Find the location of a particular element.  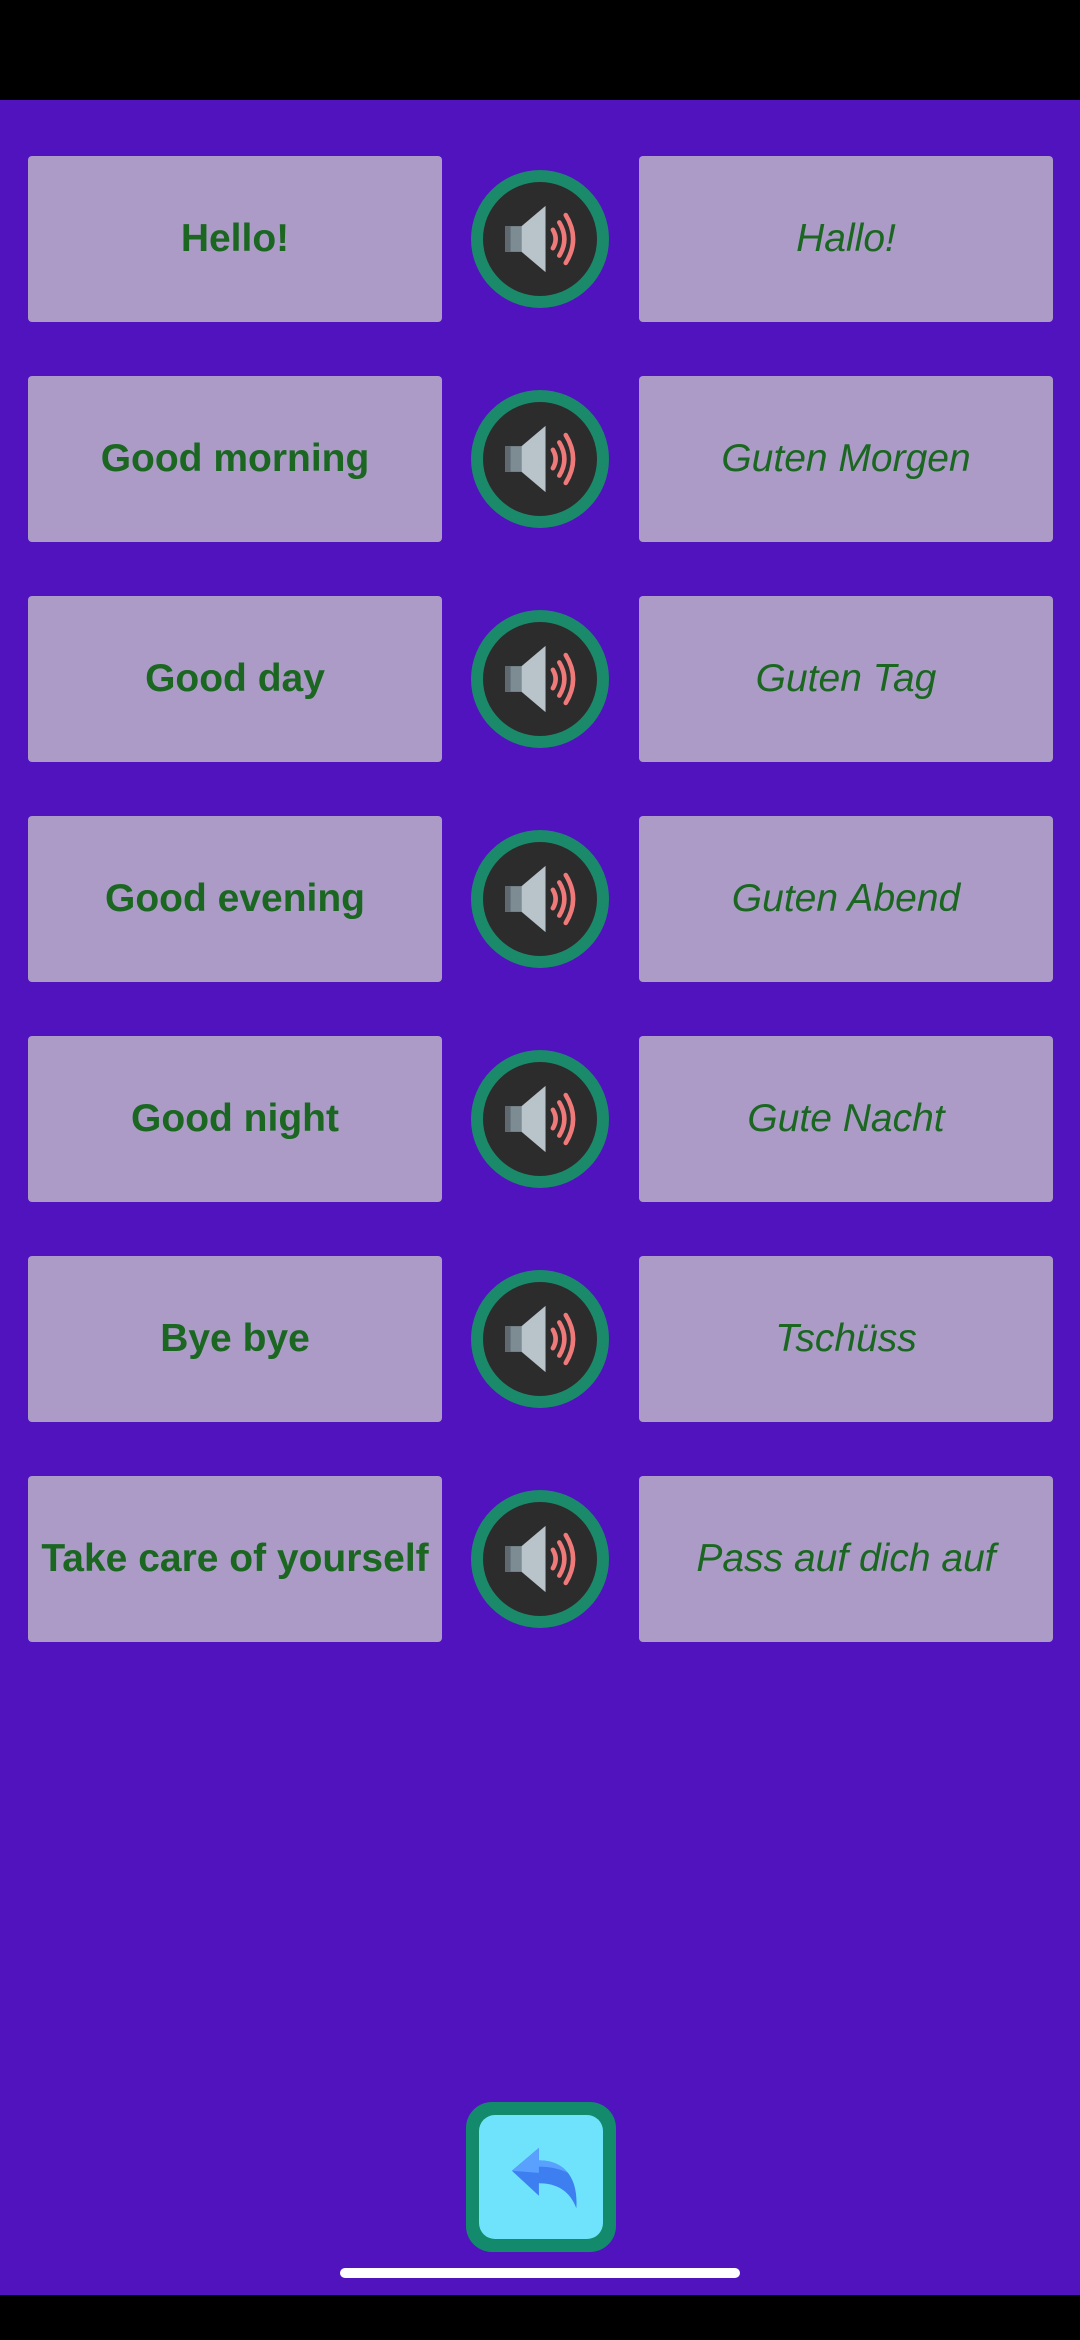

back-button is located at coordinates (541, 2177).